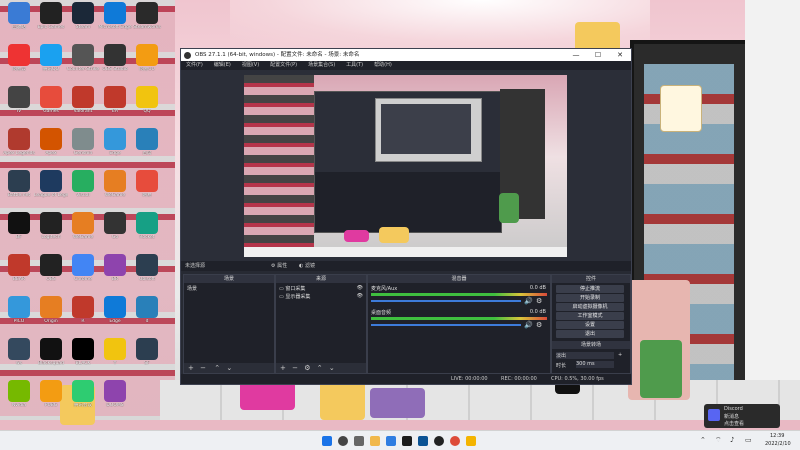 This screenshot has width=800, height=450. I want to click on desktop-shortcut: Origin, so click(51, 310).